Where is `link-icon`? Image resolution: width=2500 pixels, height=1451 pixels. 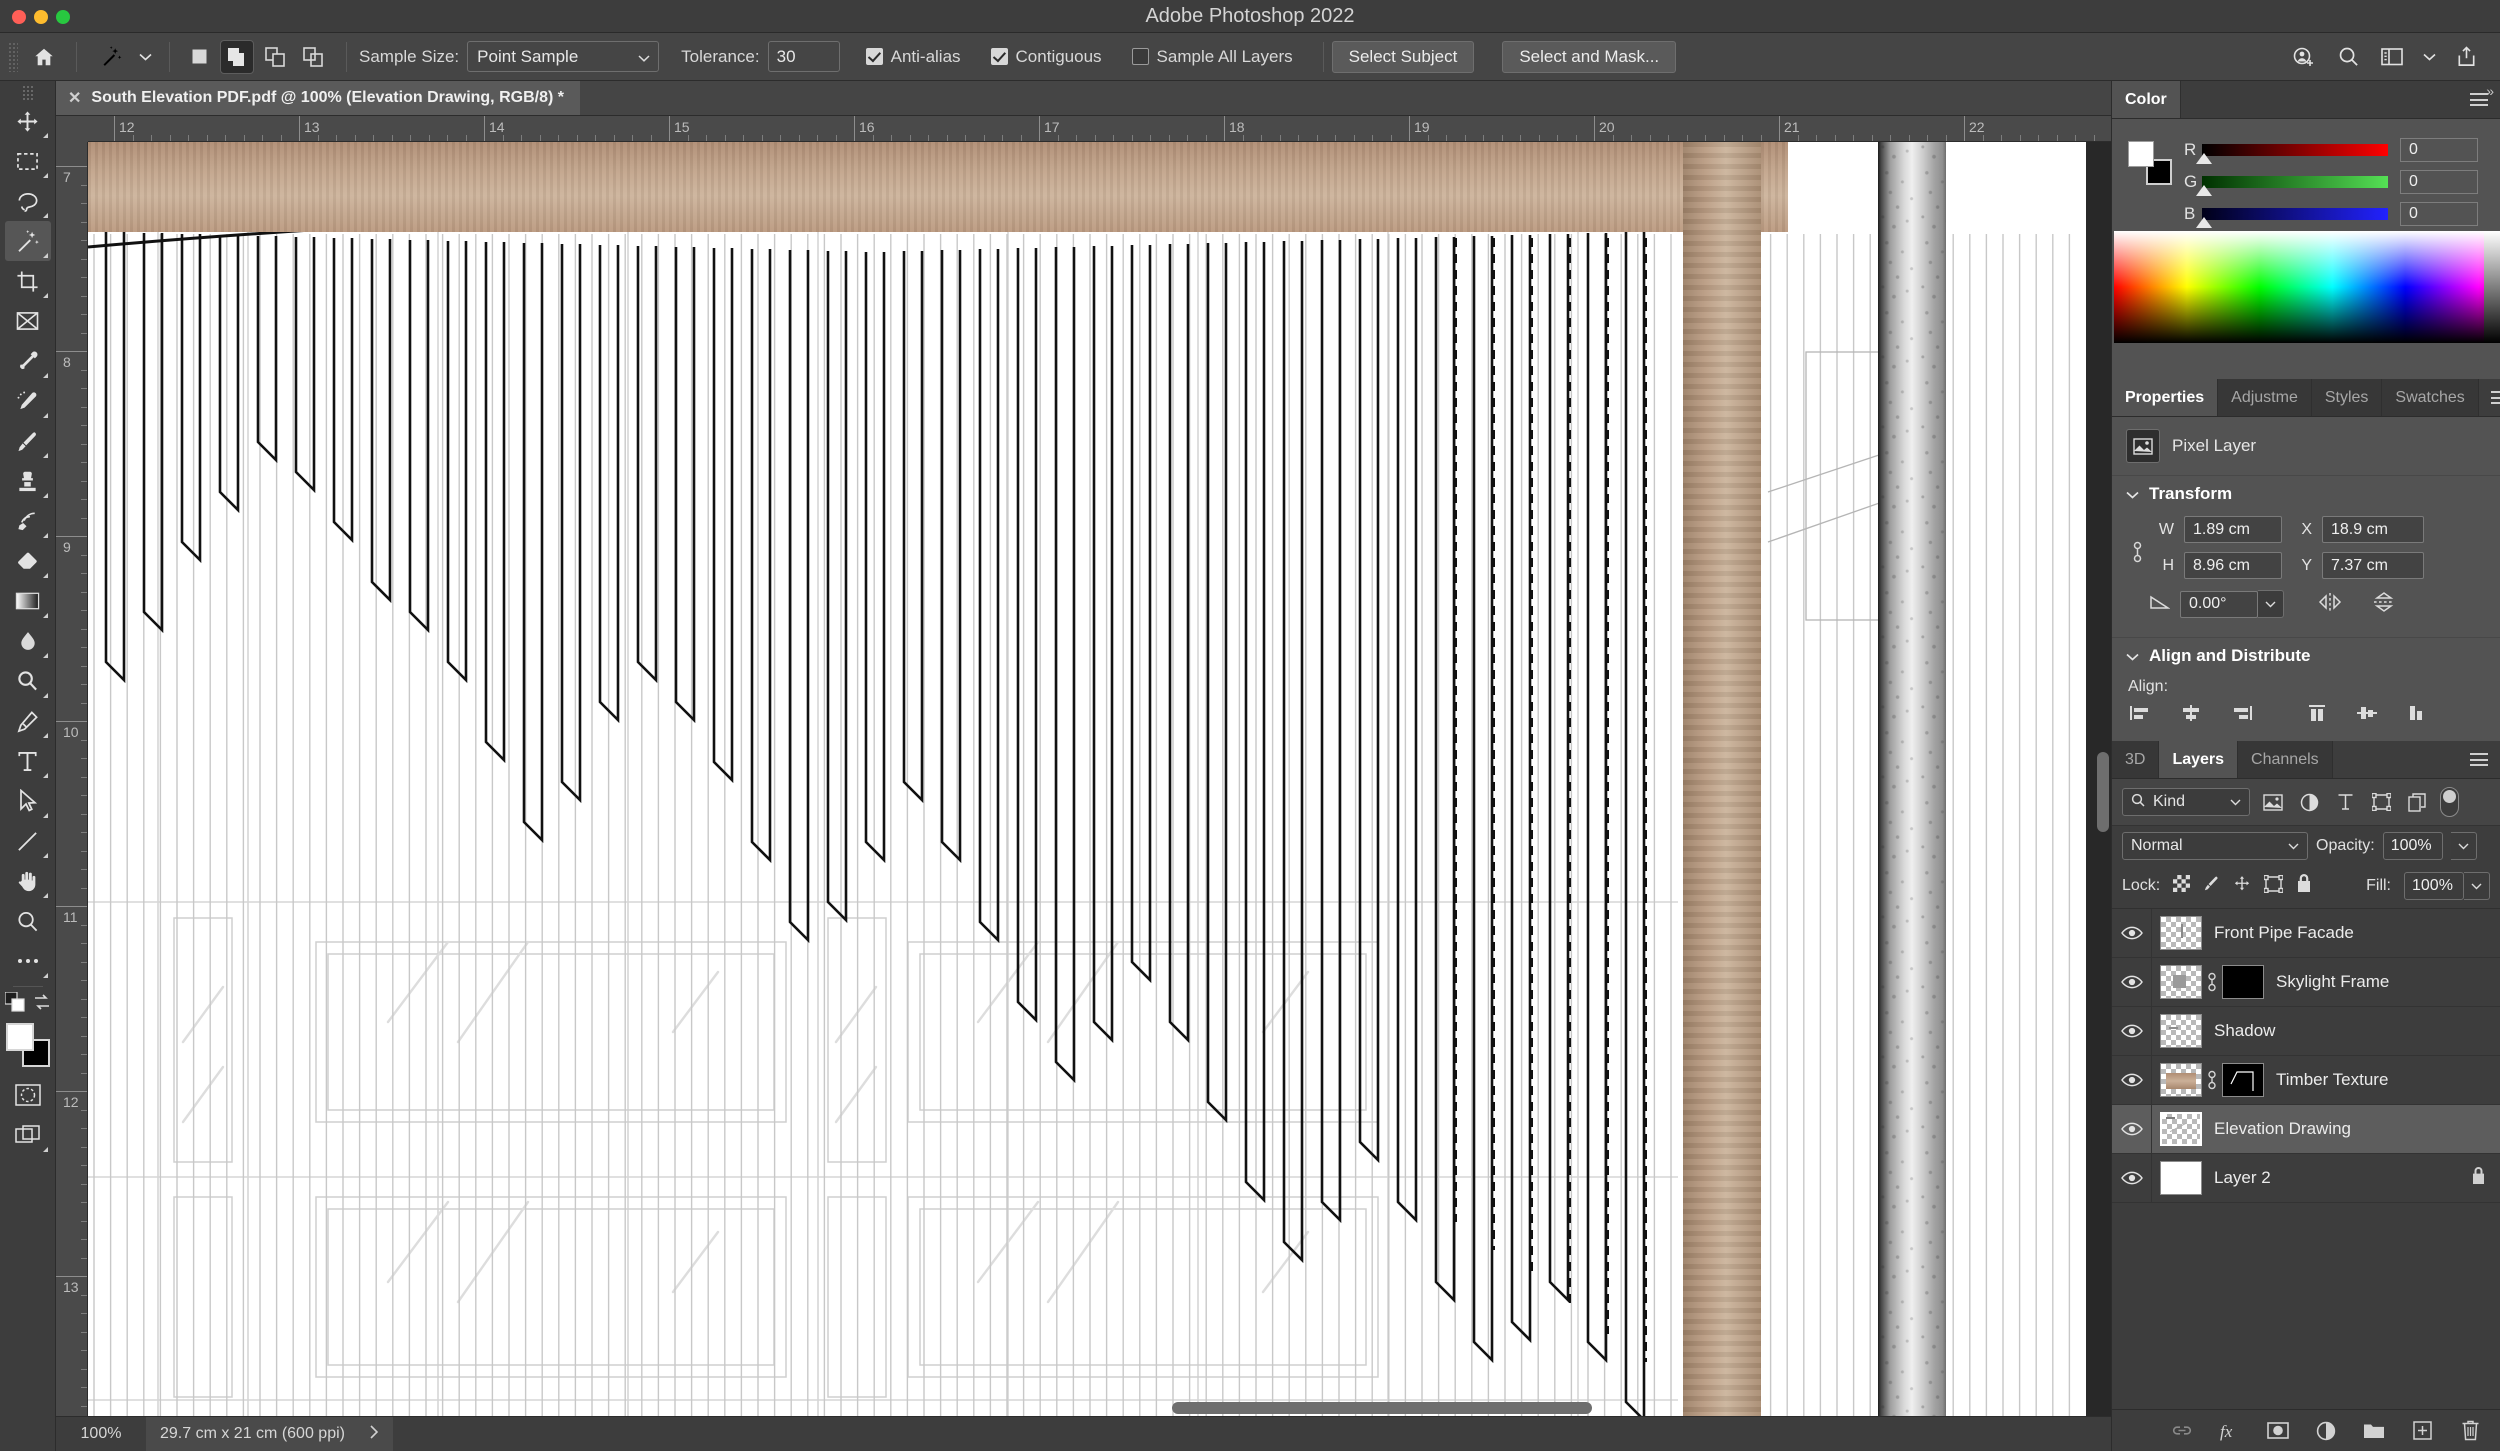
link-icon is located at coordinates (2137, 552).